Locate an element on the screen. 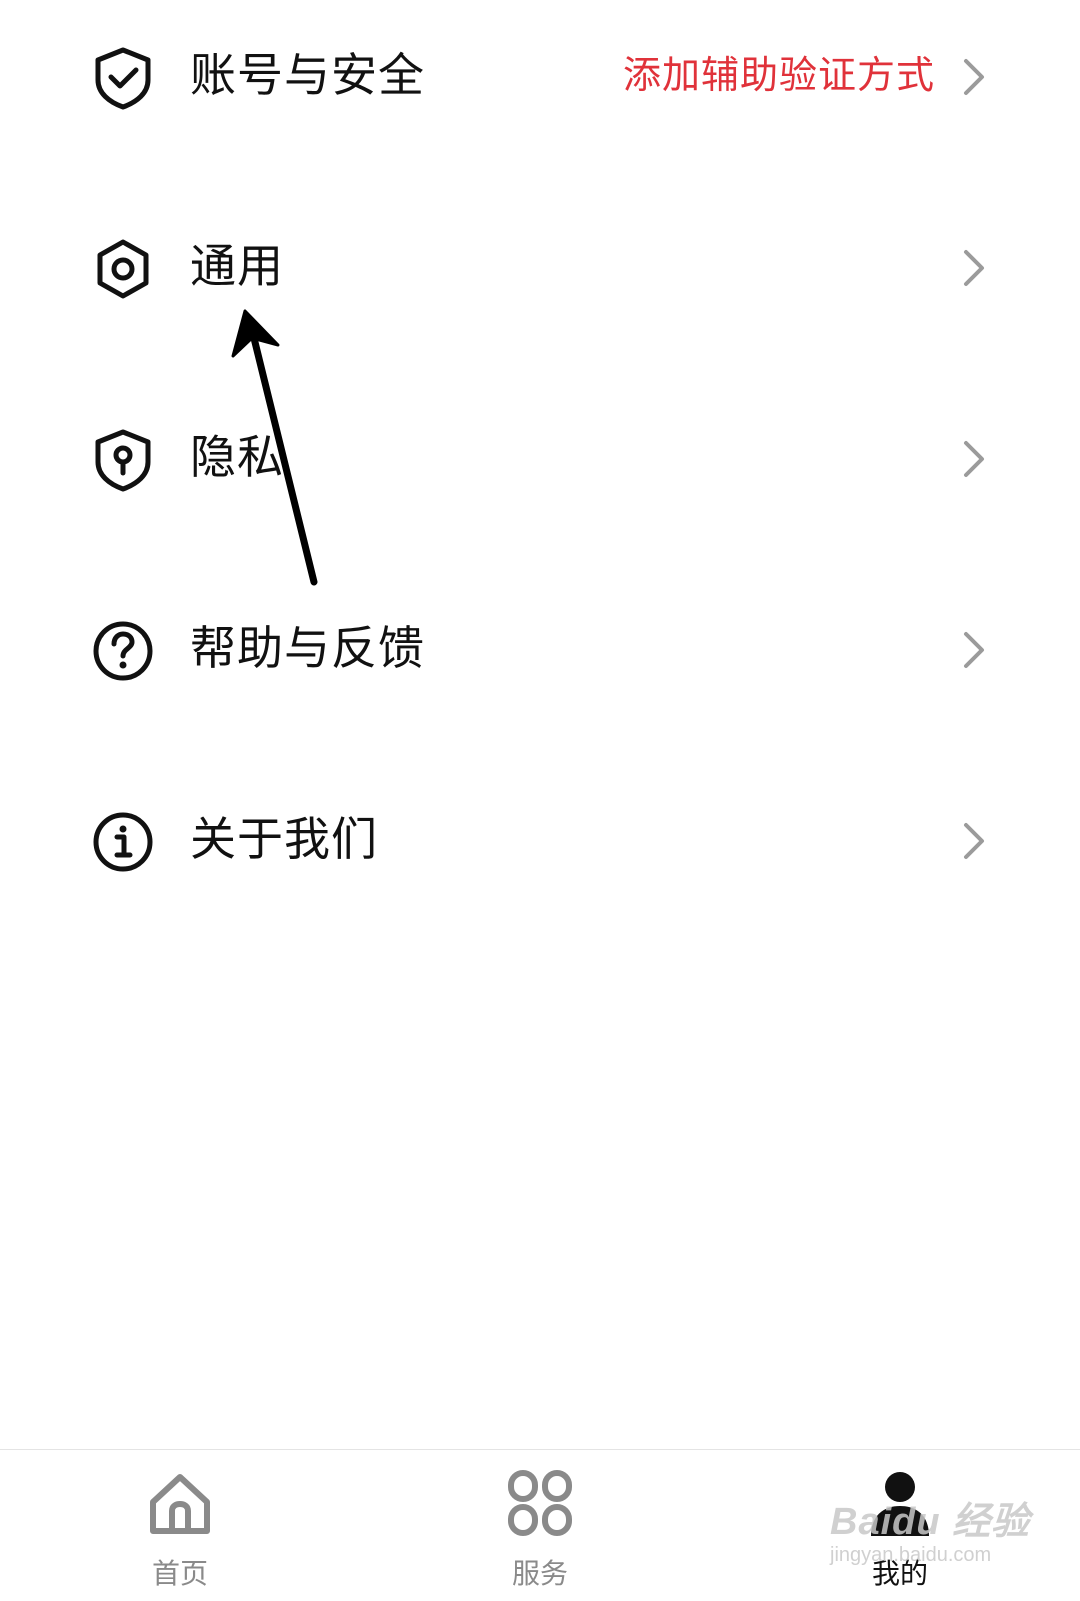  user-icon is located at coordinates (900, 1503).